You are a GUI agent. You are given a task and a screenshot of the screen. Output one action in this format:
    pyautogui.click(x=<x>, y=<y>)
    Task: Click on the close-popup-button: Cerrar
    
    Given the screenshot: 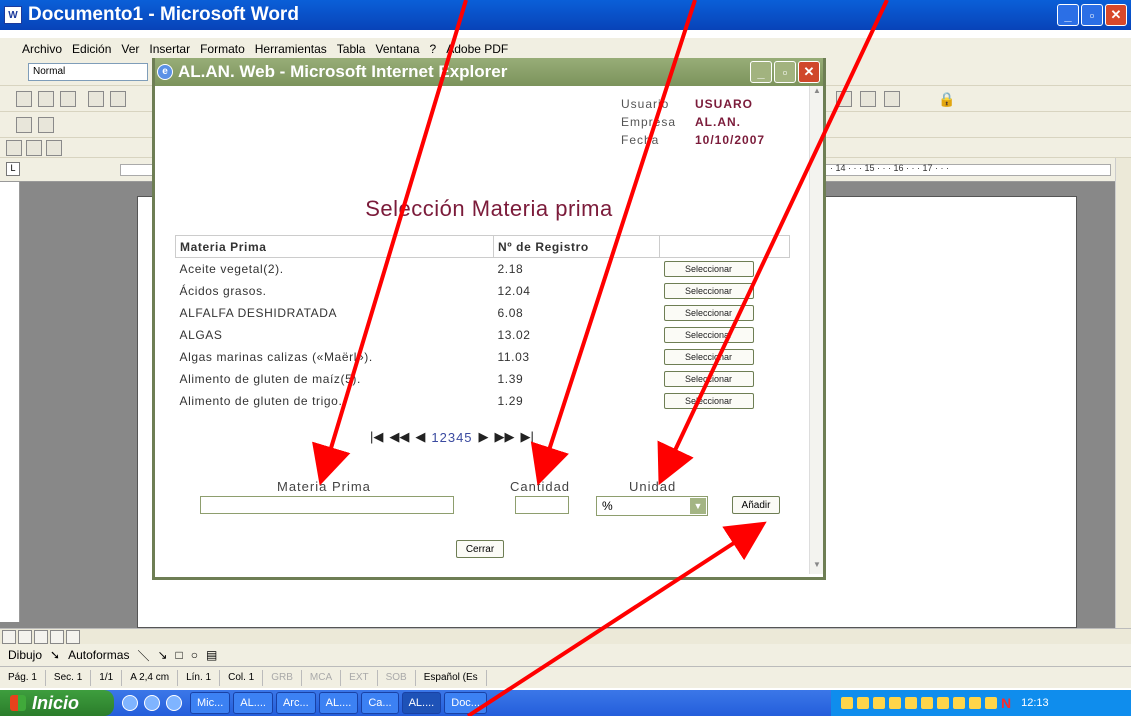 What is the action you would take?
    pyautogui.click(x=480, y=549)
    